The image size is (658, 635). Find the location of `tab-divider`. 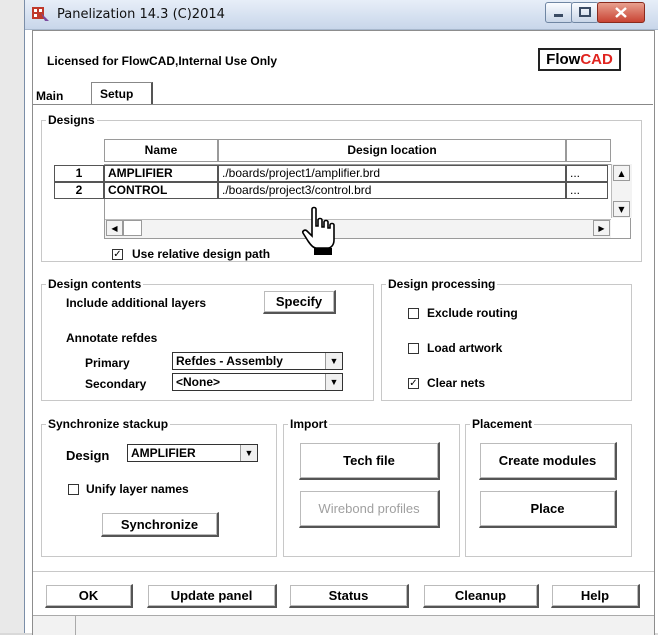

tab-divider is located at coordinates (343, 104).